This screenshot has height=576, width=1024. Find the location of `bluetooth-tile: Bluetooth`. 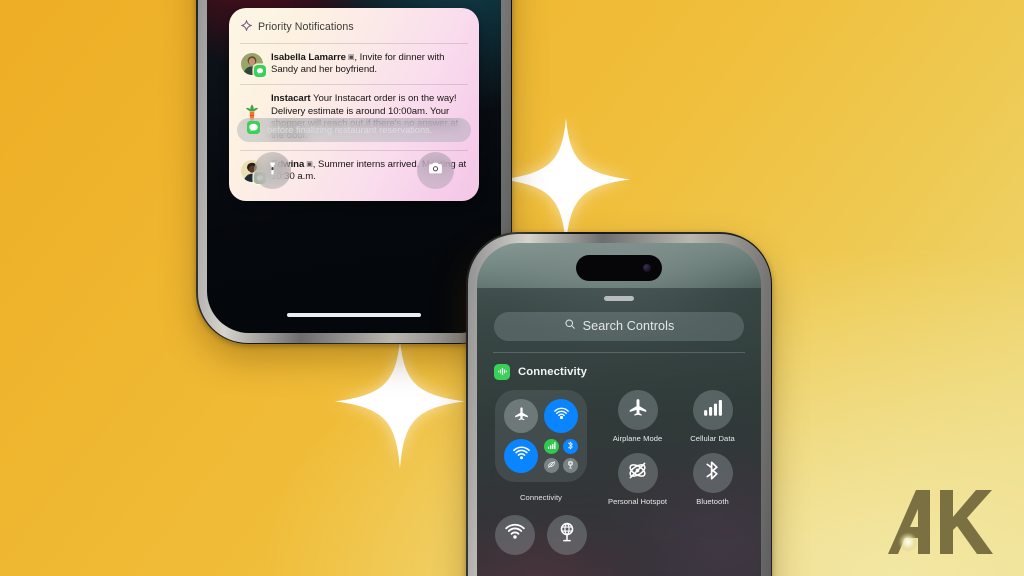

bluetooth-tile: Bluetooth is located at coordinates (712, 479).